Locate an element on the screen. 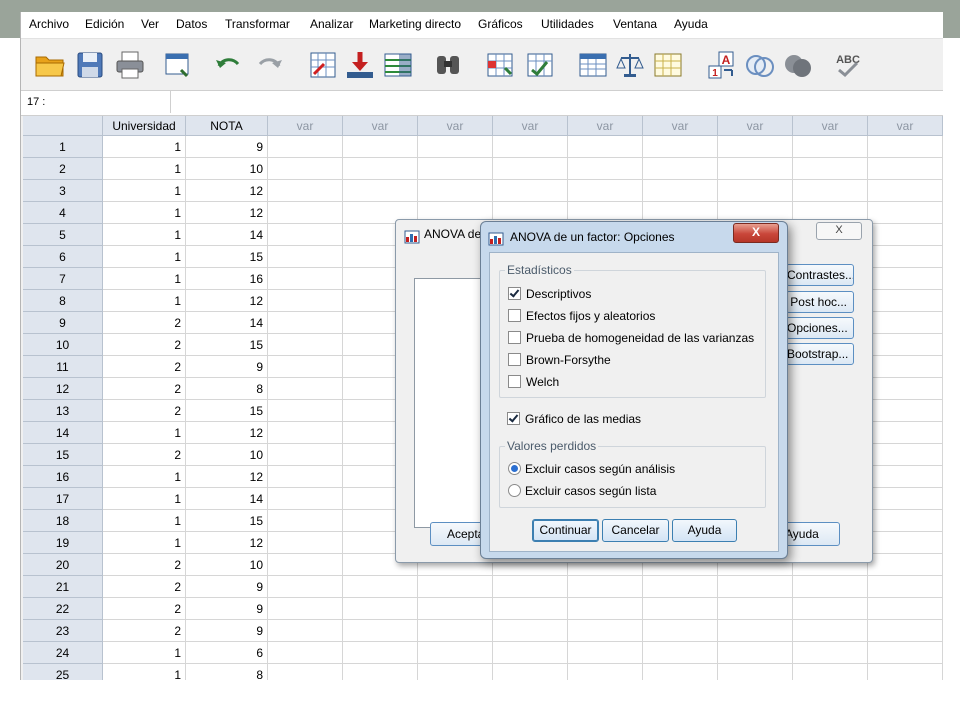 The image size is (960, 720). row-number: 2 is located at coordinates (63, 169).